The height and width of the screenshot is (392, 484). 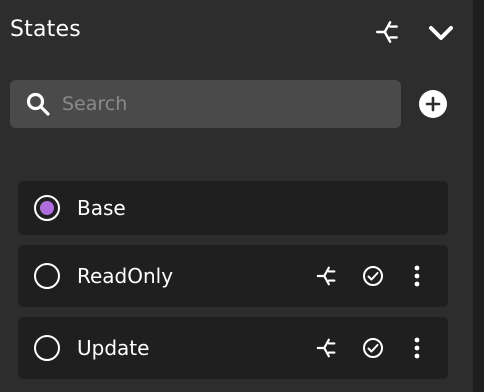 I want to click on add-state-button, so click(x=433, y=104).